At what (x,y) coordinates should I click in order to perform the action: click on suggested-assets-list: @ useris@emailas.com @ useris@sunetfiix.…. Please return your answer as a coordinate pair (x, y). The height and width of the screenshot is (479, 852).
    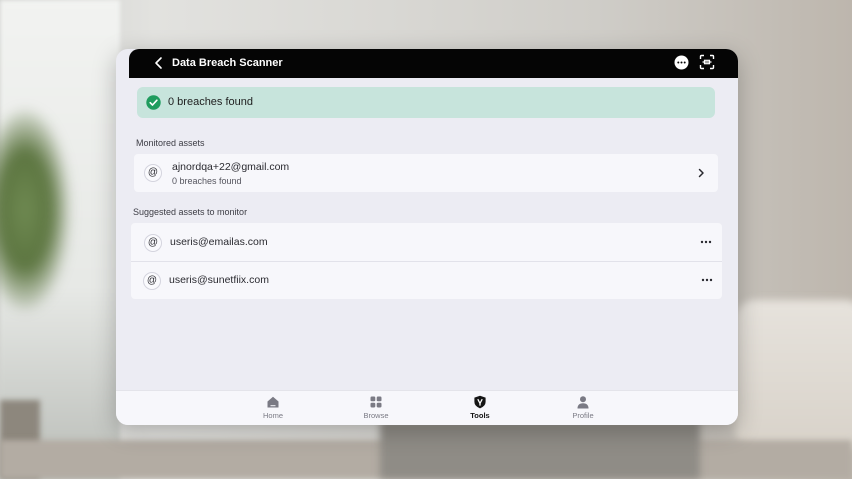
    Looking at the image, I should click on (426, 261).